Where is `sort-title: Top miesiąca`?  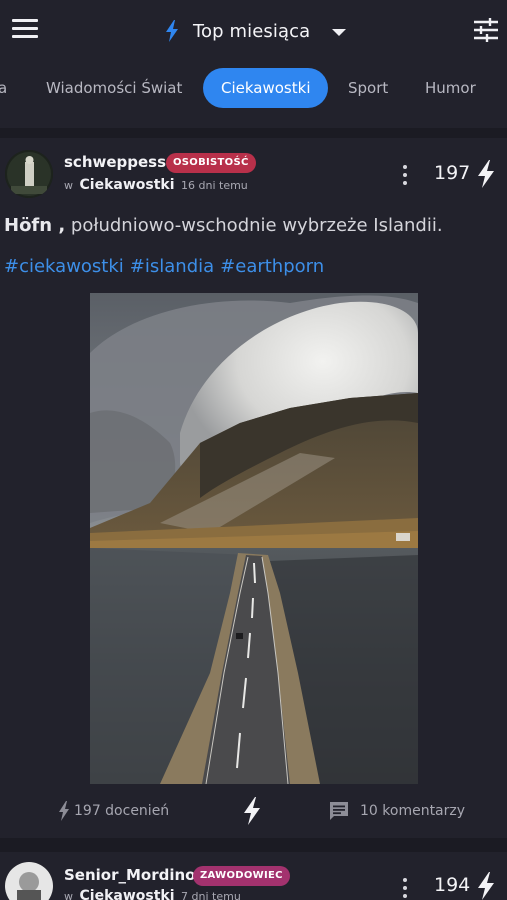 sort-title: Top miesiąca is located at coordinates (252, 31).